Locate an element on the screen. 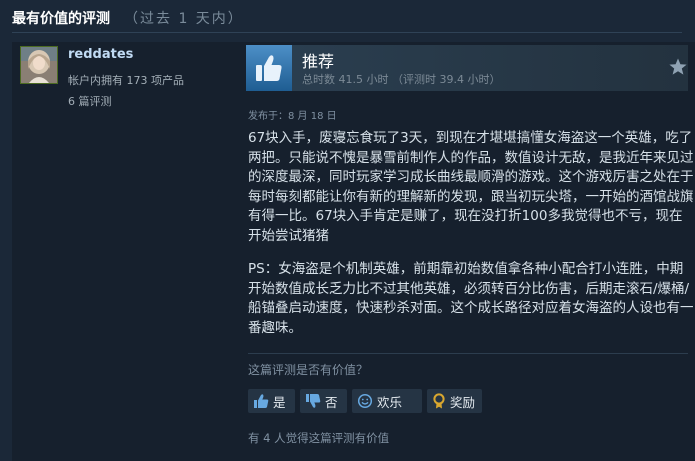 This screenshot has width=695, height=461. award-icon is located at coordinates (439, 401).